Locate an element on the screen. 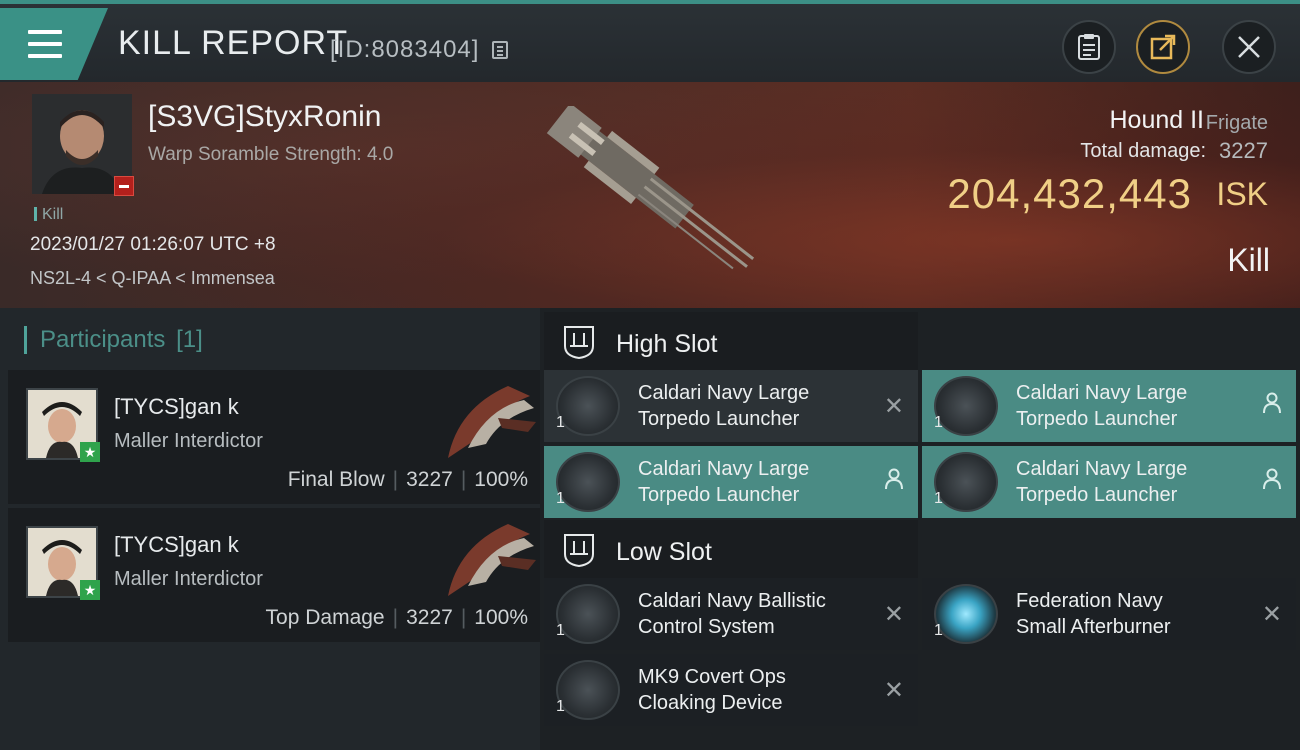 Image resolution: width=1300 pixels, height=750 pixels. participant-stats: Final Blow | 3227 | 100% is located at coordinates (408, 480).